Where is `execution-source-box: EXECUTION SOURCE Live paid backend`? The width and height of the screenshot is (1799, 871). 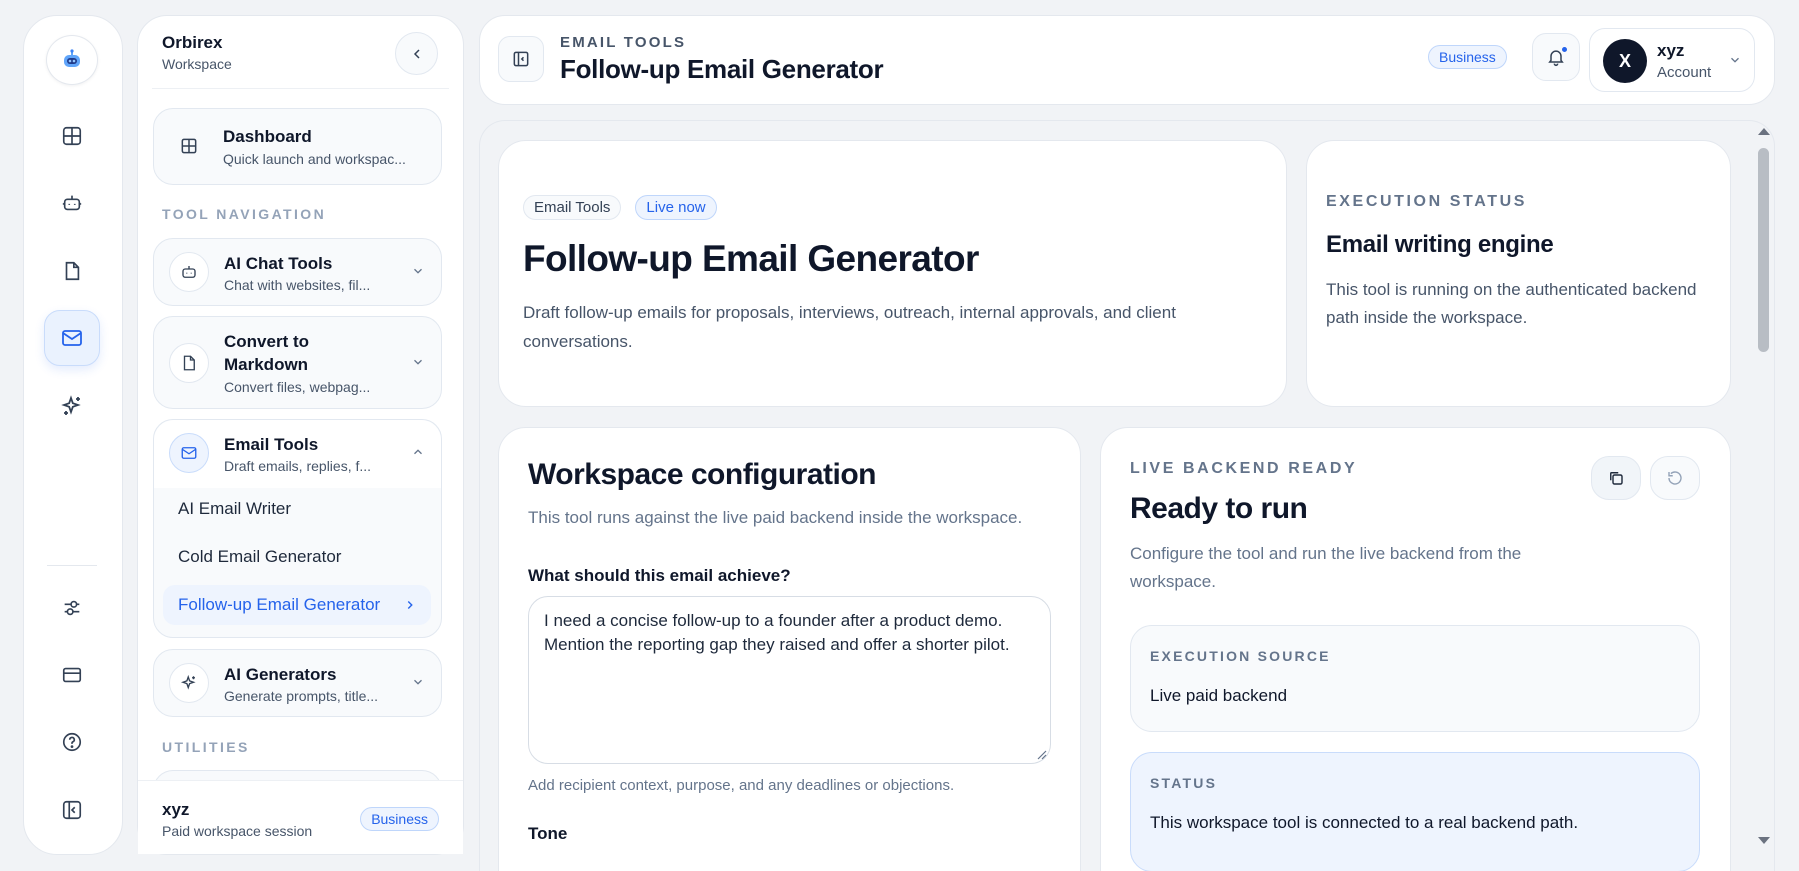
execution-source-box: EXECUTION SOURCE Live paid backend is located at coordinates (1415, 678).